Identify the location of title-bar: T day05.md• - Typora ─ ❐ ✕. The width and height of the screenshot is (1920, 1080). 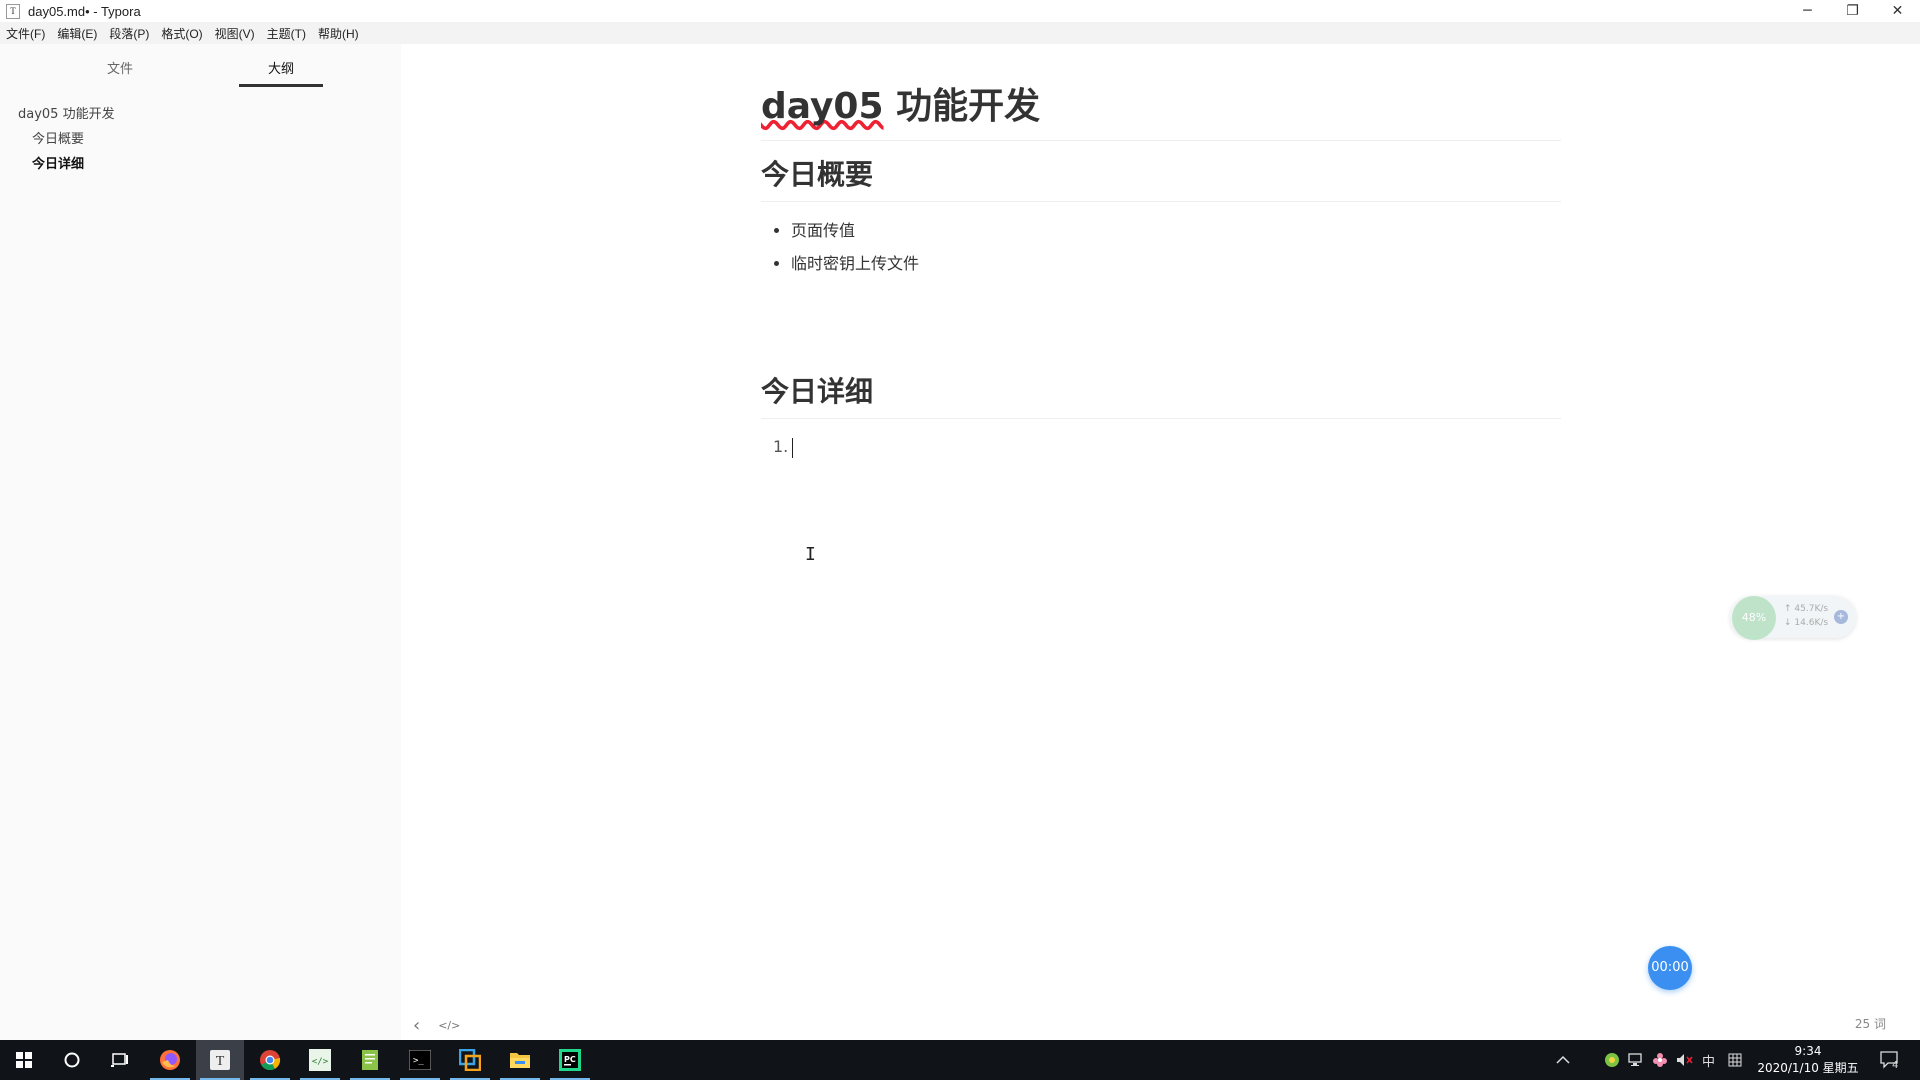
(960, 11).